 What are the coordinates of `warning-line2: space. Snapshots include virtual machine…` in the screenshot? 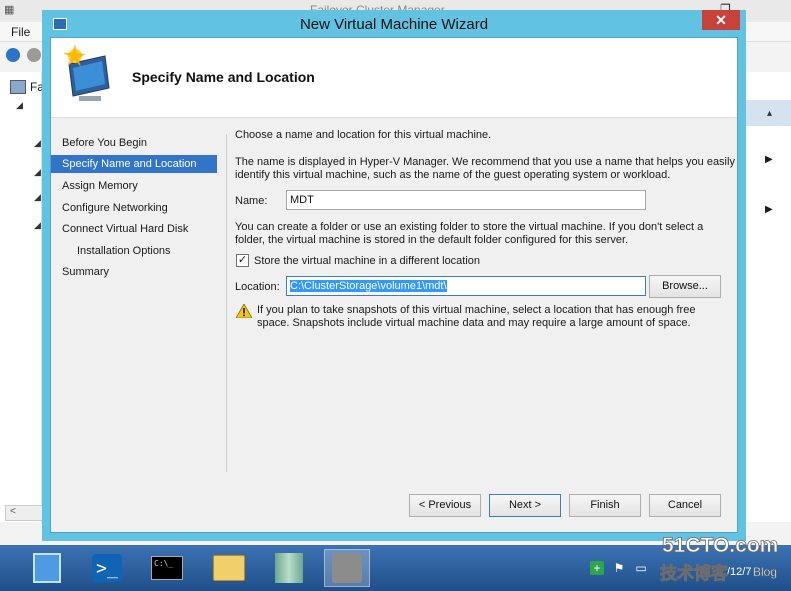 It's located at (474, 323).